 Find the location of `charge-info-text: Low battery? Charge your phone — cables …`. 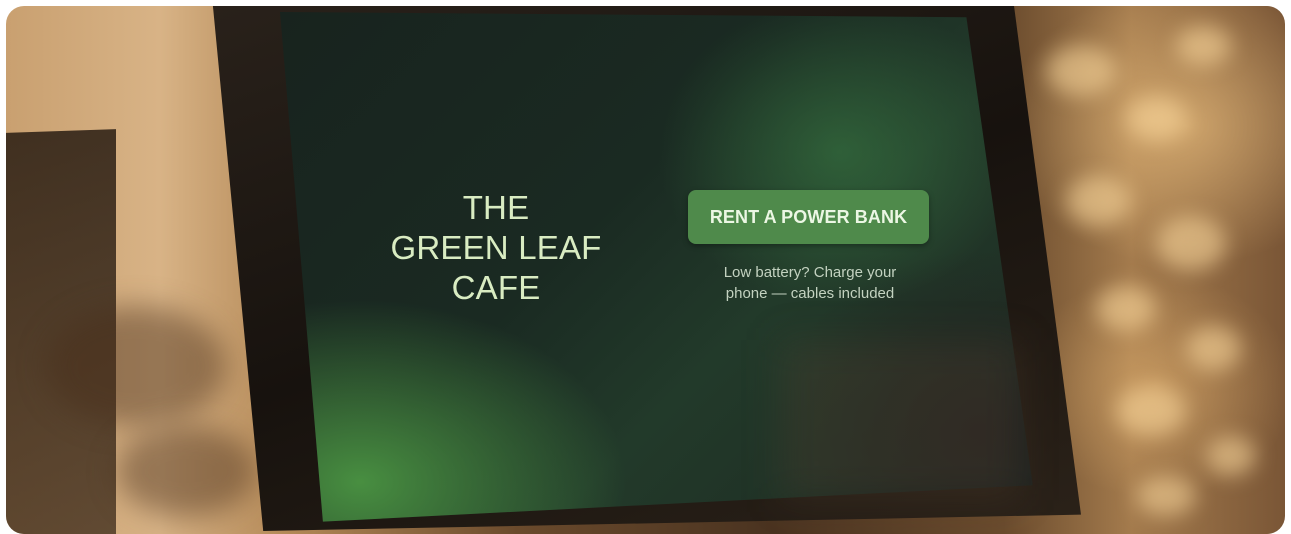

charge-info-text: Low battery? Charge your phone — cables … is located at coordinates (810, 283).